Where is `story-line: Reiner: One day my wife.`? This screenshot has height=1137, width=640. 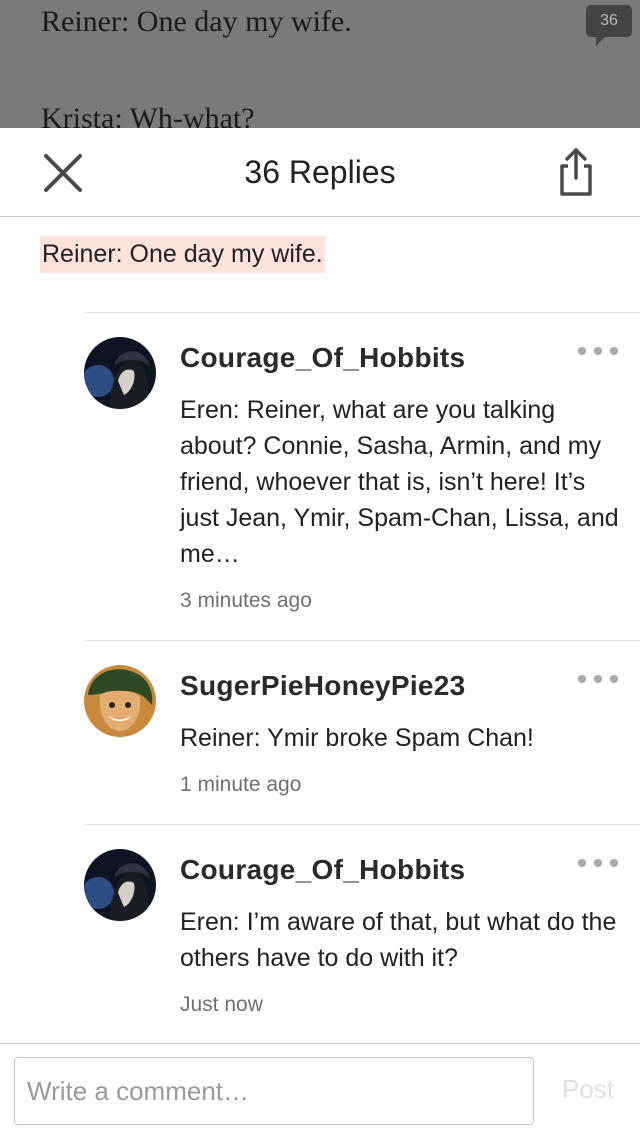
story-line: Reiner: One day my wife. is located at coordinates (196, 21).